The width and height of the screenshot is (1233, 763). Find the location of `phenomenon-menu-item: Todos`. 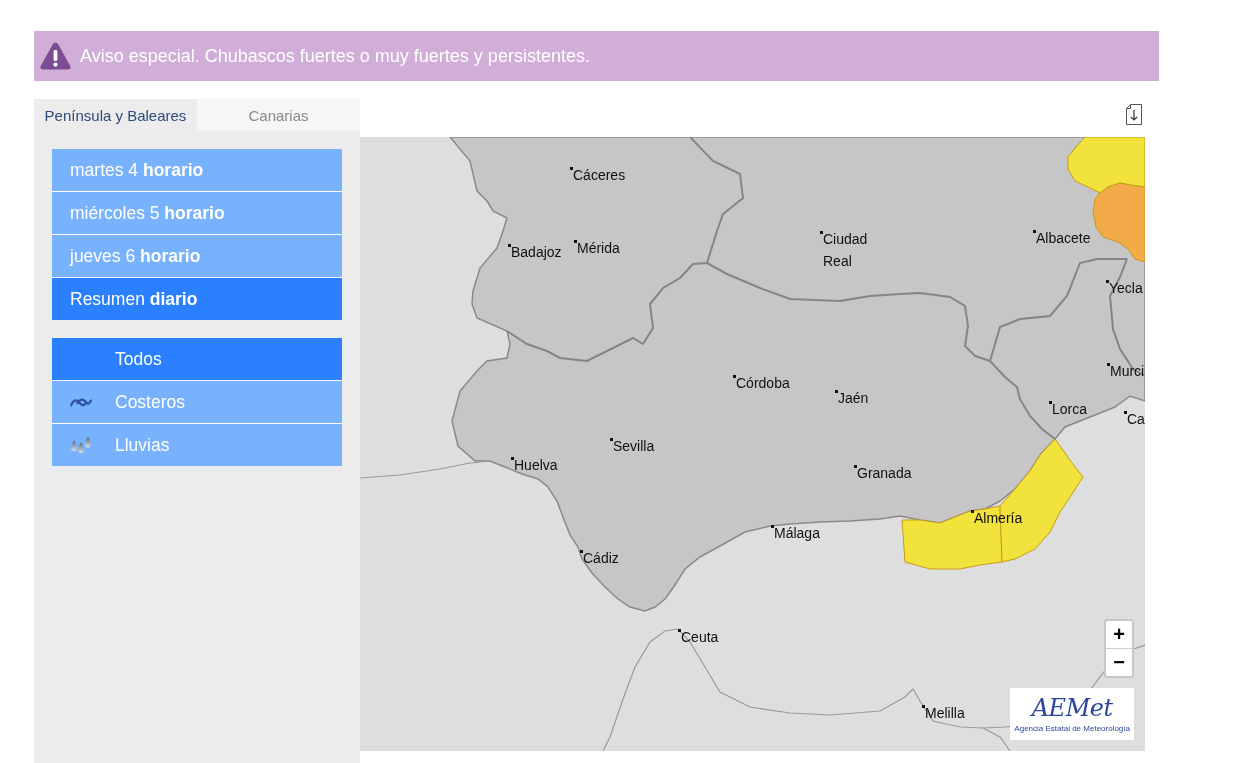

phenomenon-menu-item: Todos is located at coordinates (197, 359).